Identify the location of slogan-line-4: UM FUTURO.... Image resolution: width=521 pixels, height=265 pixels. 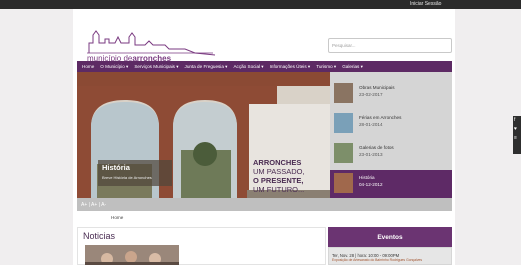
(279, 189).